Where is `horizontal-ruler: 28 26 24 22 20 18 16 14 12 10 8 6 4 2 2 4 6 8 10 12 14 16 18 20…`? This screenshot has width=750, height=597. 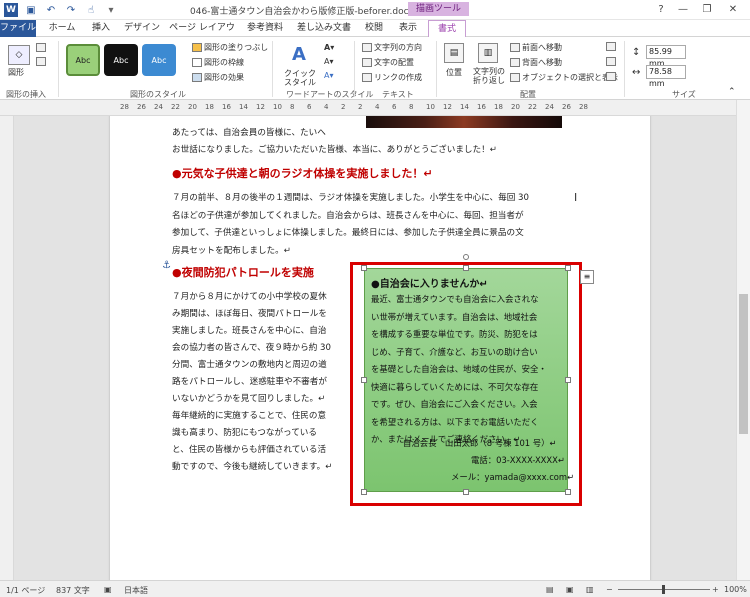
horizontal-ruler: 28 26 24 22 20 18 16 14 12 10 8 6 4 2 2 4 6 8 10 12 14 16 18 20… is located at coordinates (375, 108).